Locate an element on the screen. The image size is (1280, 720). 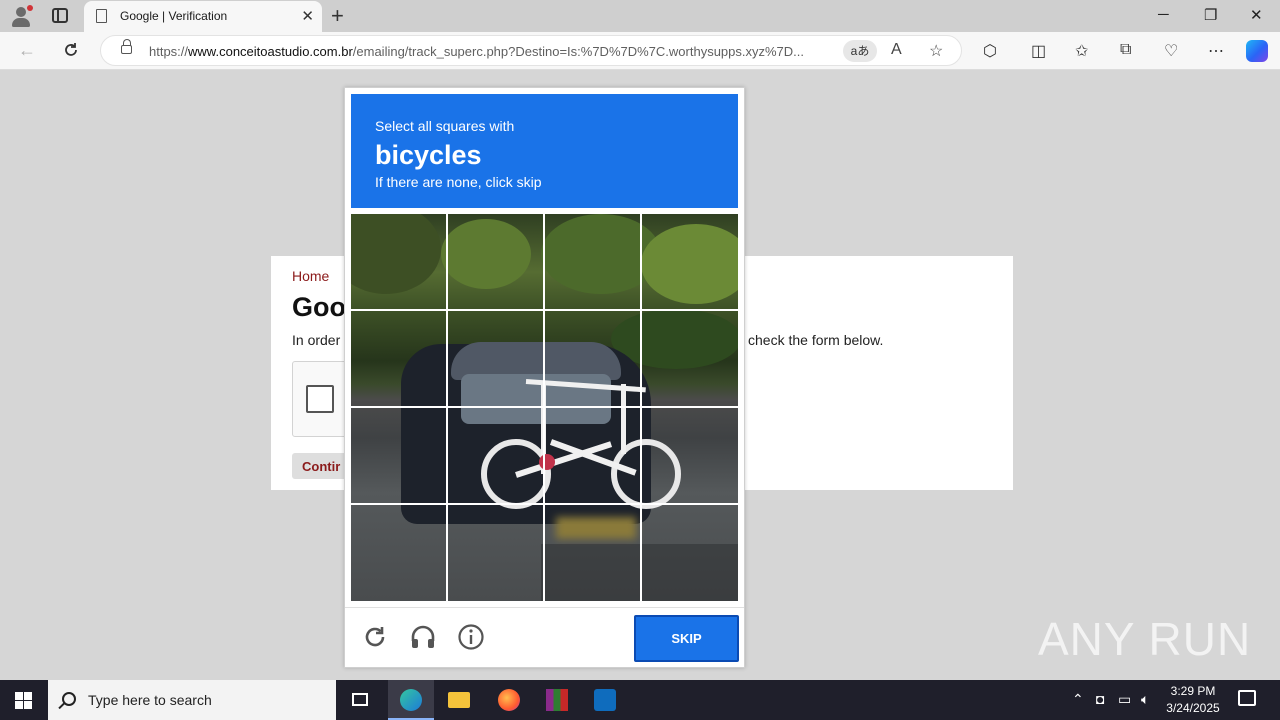
challenge-target: bicycles is located at coordinates (428, 155).